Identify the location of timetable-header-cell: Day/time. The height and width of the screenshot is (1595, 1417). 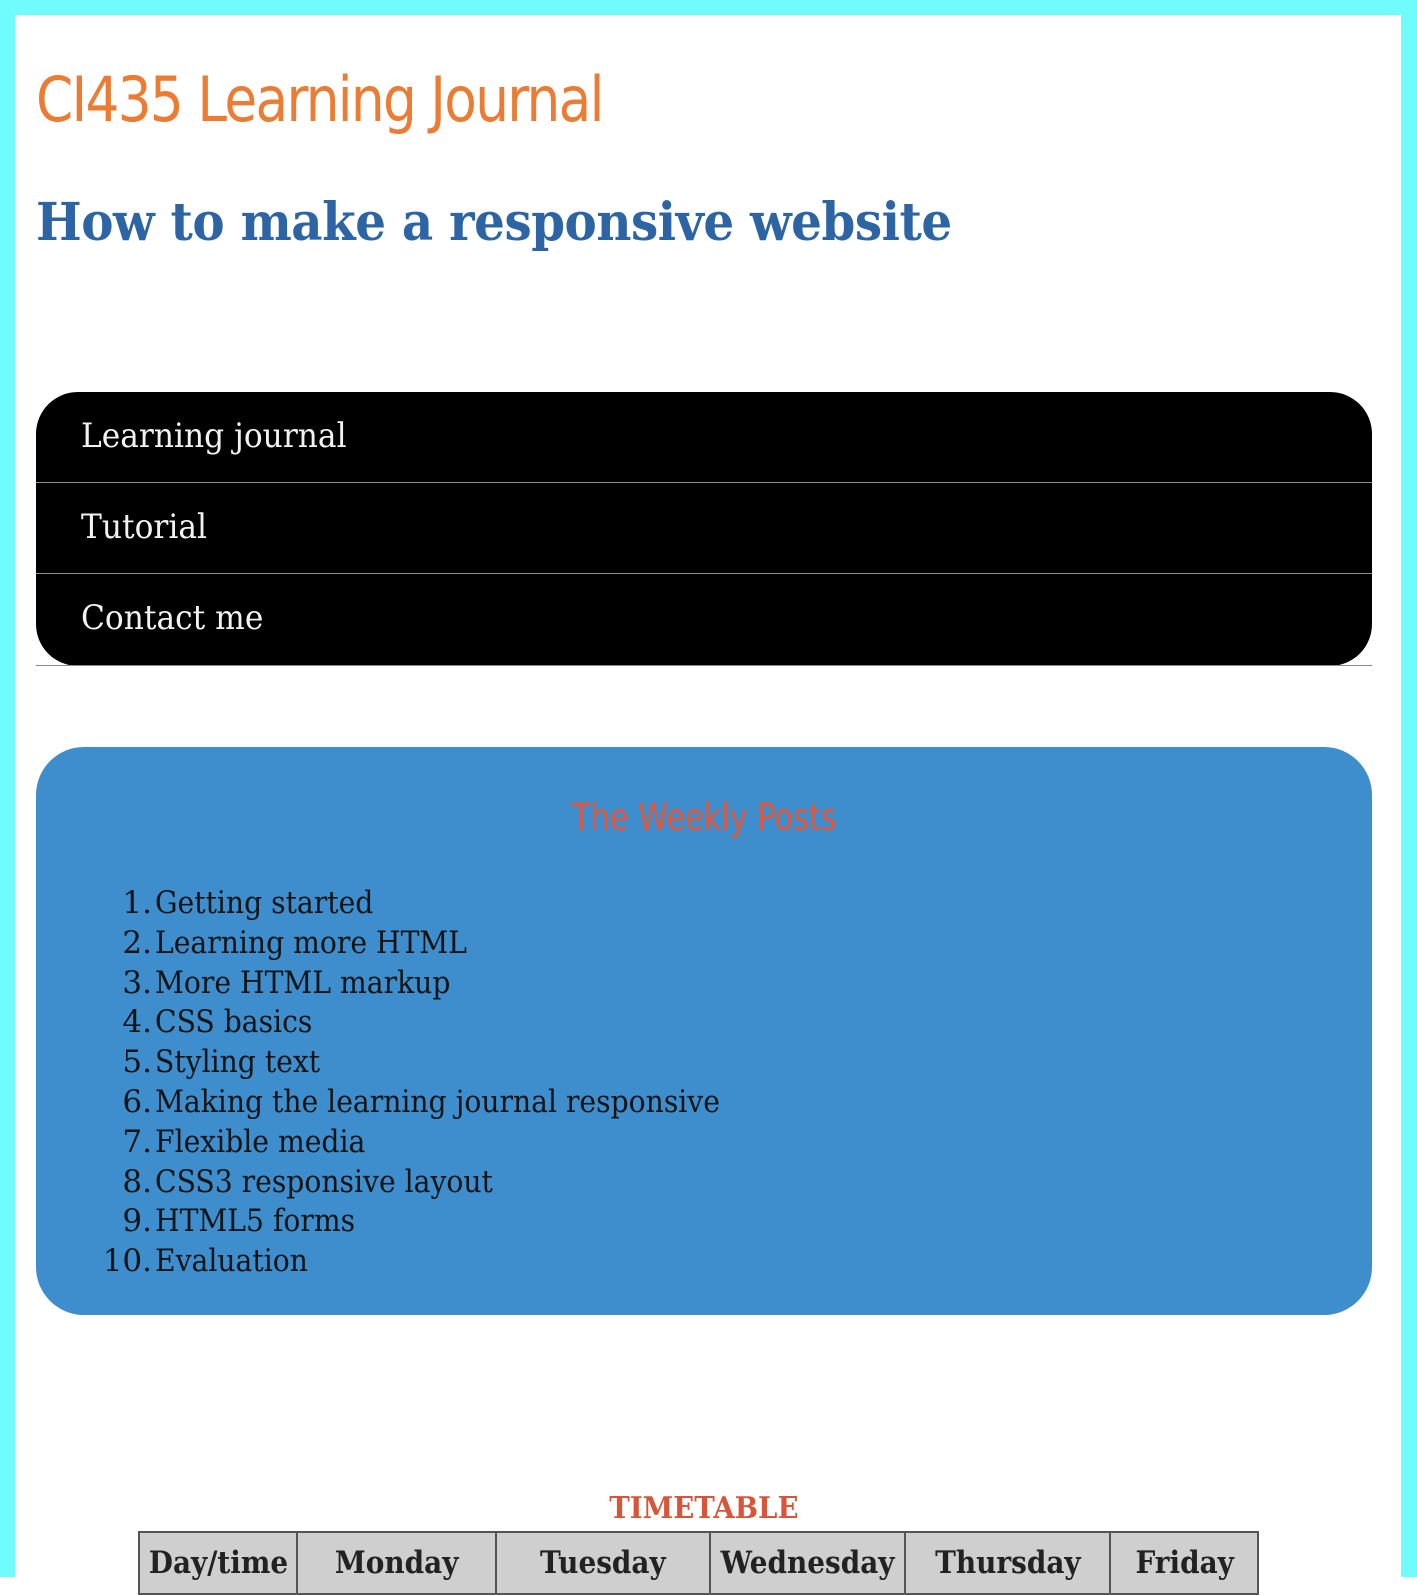
(218, 1563).